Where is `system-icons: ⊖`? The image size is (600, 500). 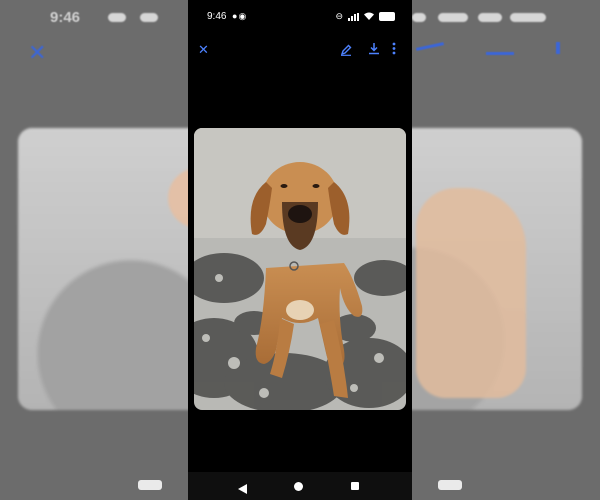
system-icons: ⊖ is located at coordinates (365, 16).